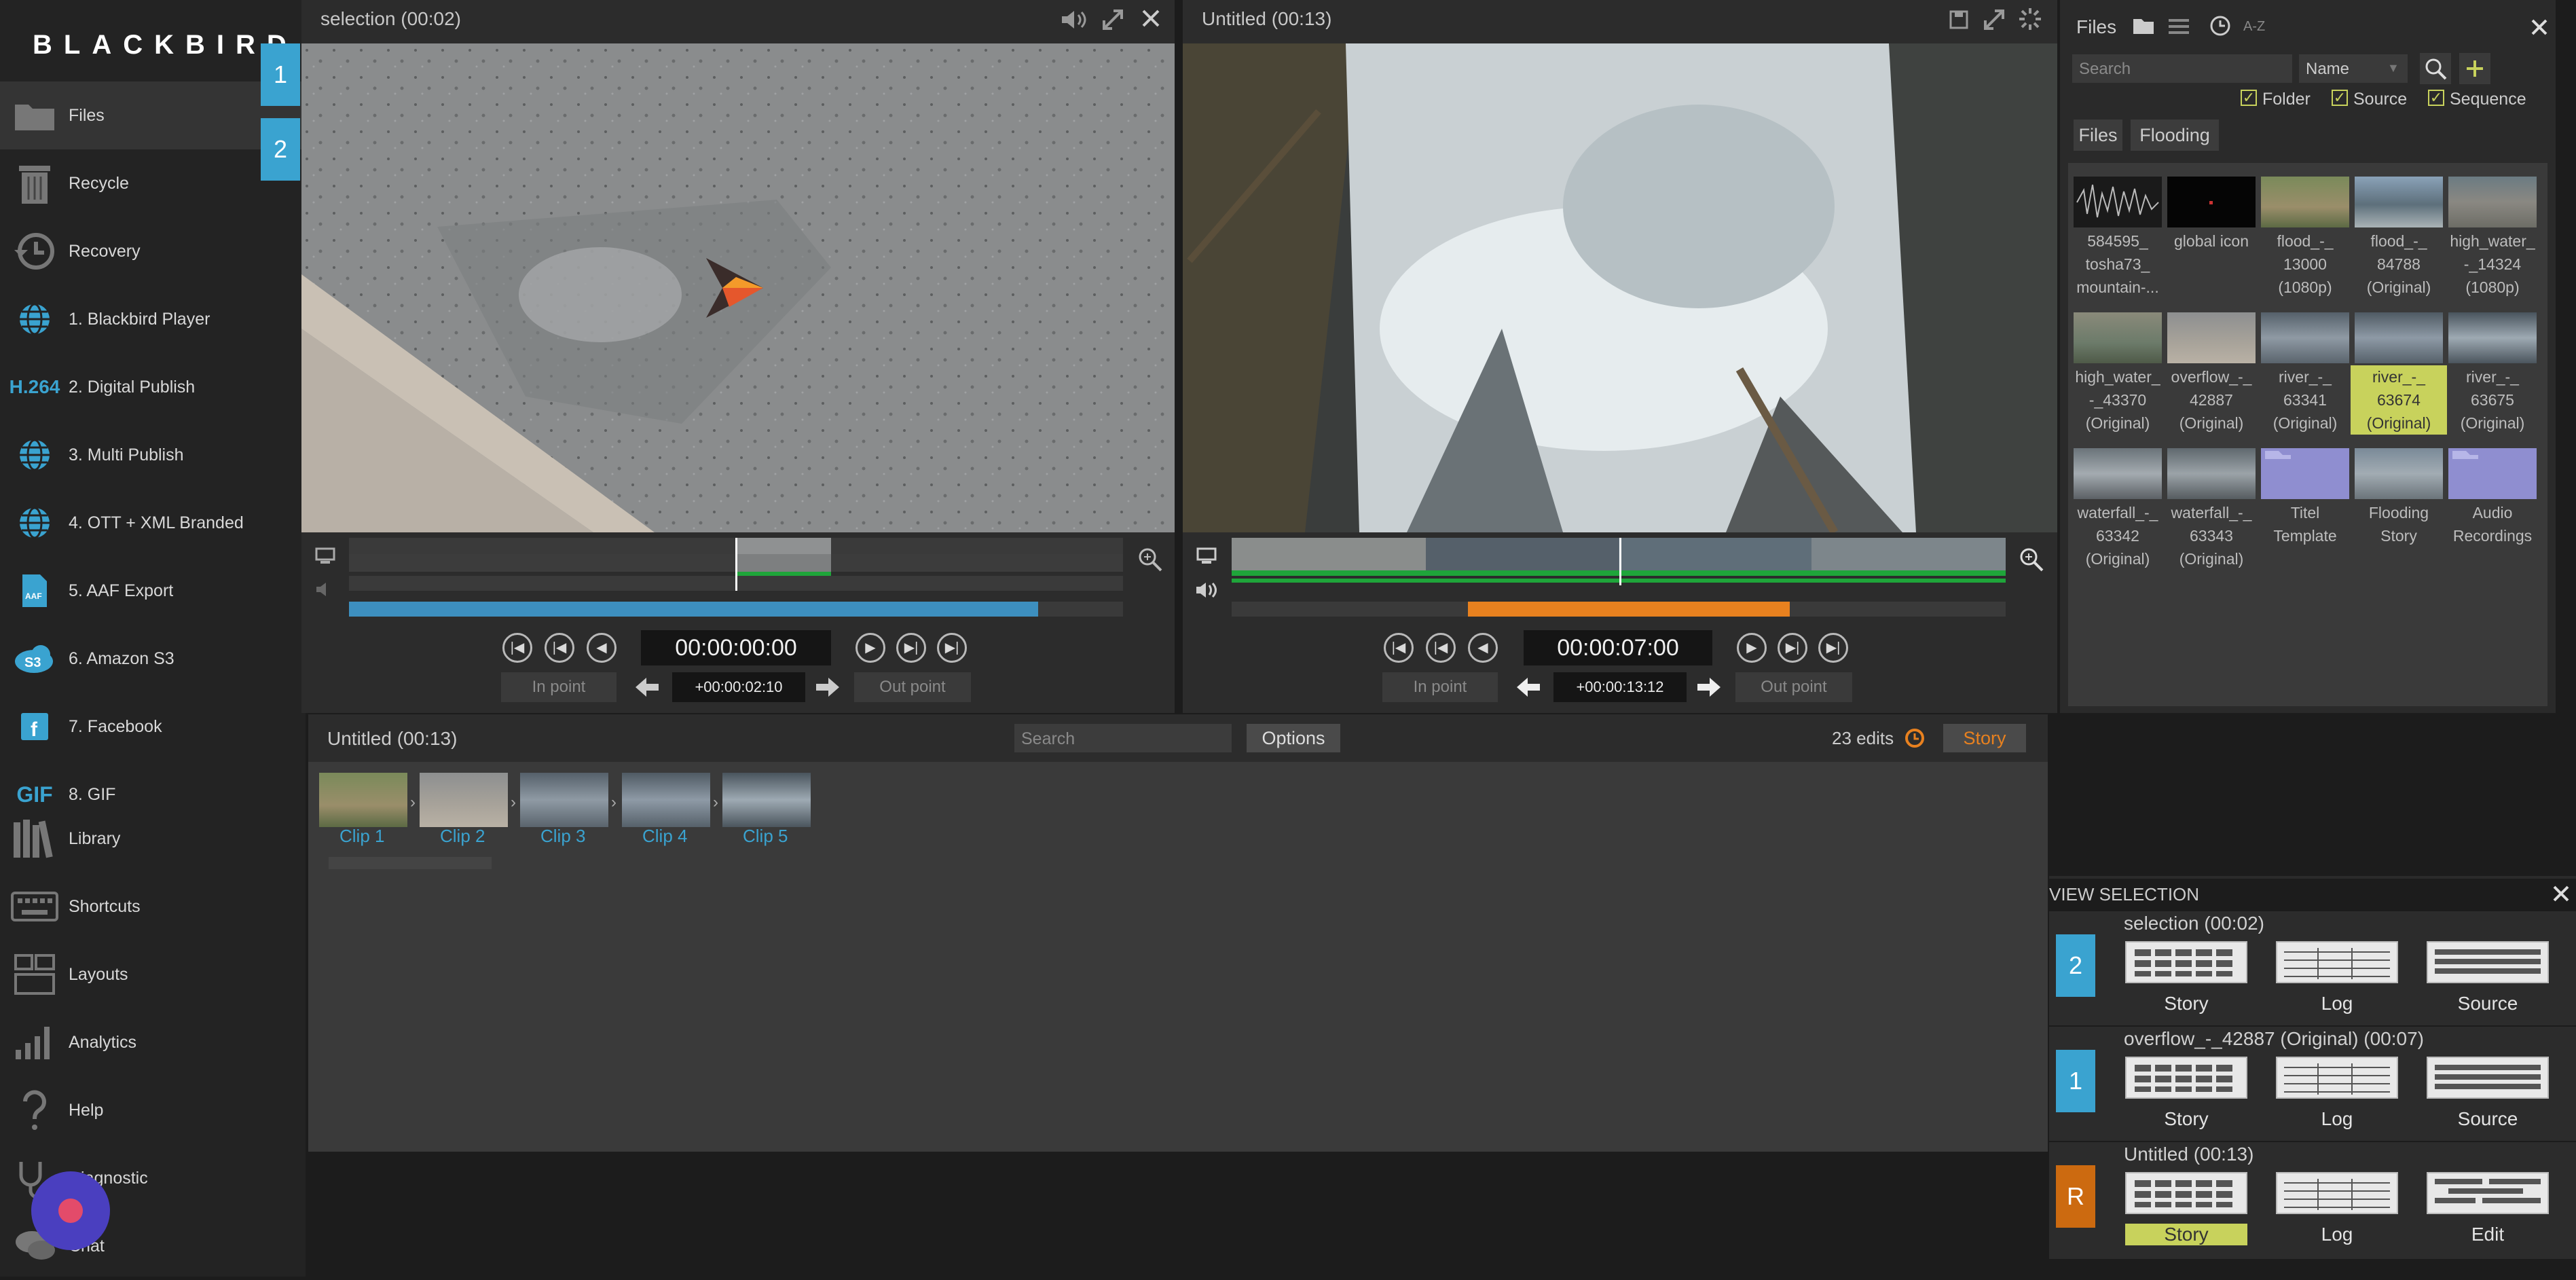 The height and width of the screenshot is (1280, 2576). What do you see at coordinates (2211, 380) in the screenshot?
I see `file-item: overflow_-_ 42887 (Original)` at bounding box center [2211, 380].